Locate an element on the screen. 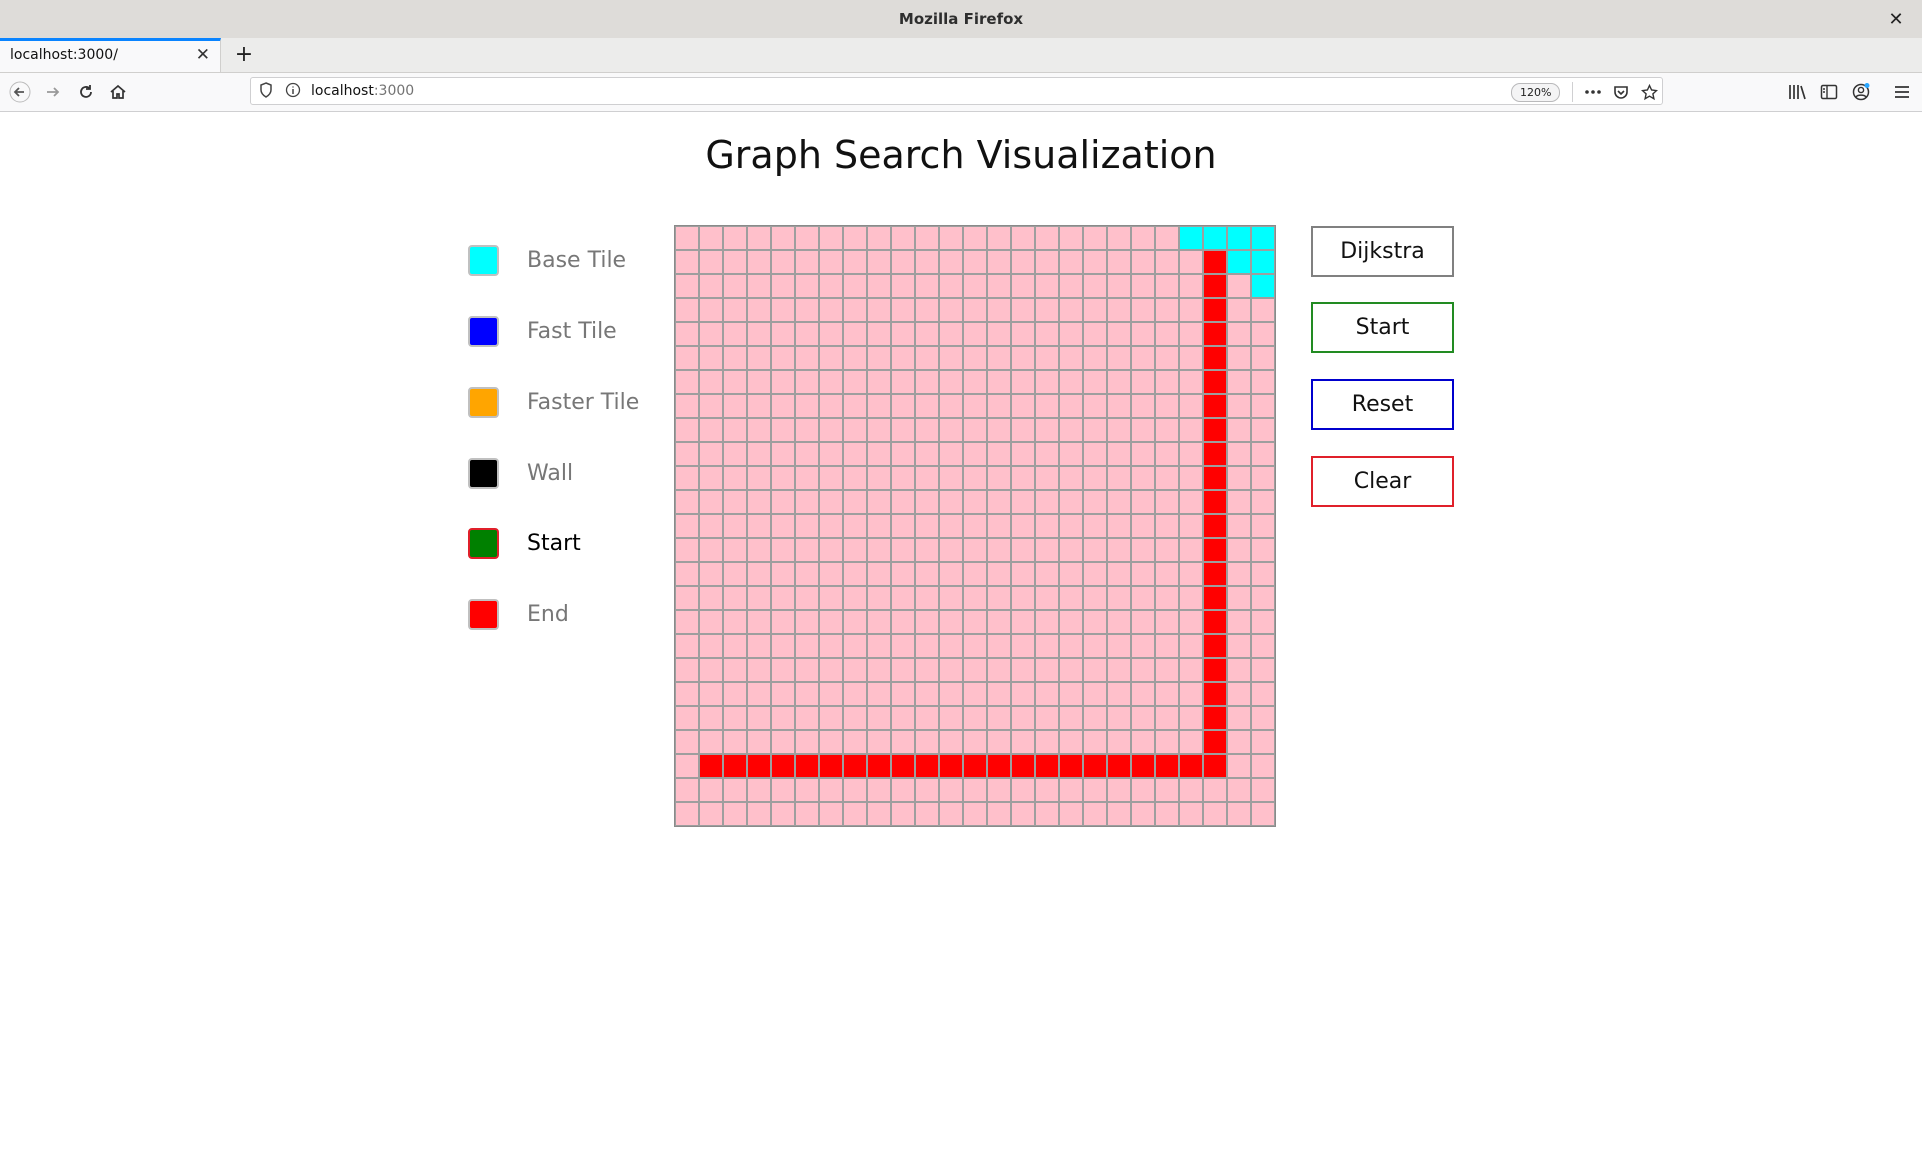 This screenshot has width=1922, height=1175. legend-swatch is located at coordinates (483, 260).